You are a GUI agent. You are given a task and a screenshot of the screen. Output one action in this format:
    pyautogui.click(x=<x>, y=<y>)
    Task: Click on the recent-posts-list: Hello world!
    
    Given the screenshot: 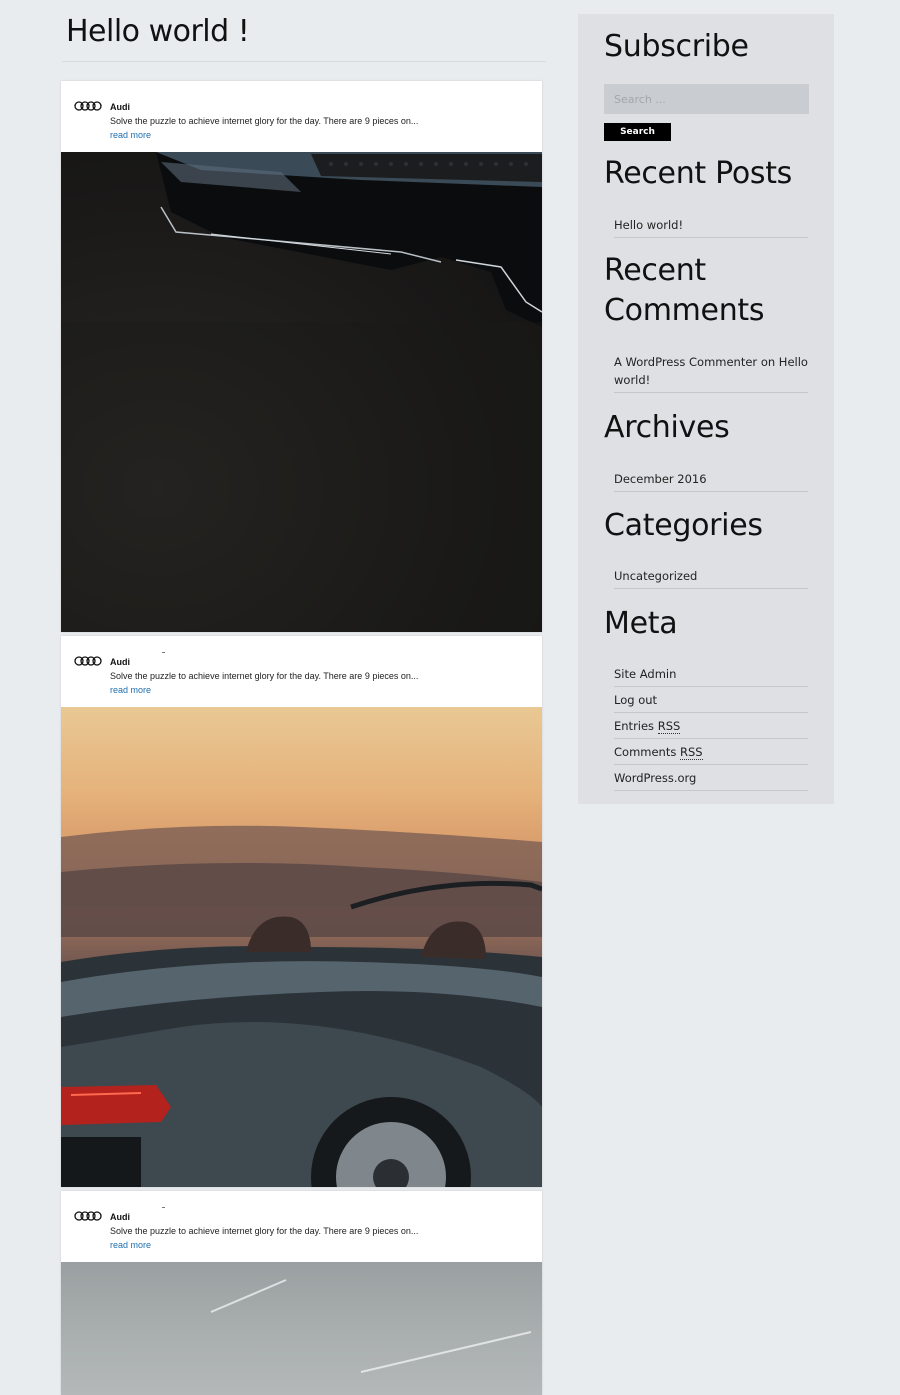 What is the action you would take?
    pyautogui.click(x=711, y=225)
    